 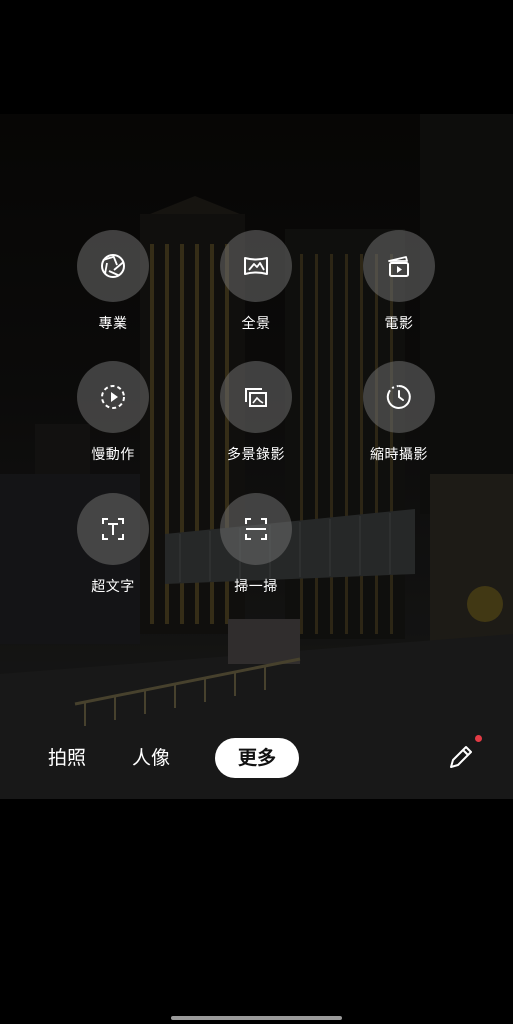 What do you see at coordinates (256, 1018) in the screenshot?
I see `home-indicator` at bounding box center [256, 1018].